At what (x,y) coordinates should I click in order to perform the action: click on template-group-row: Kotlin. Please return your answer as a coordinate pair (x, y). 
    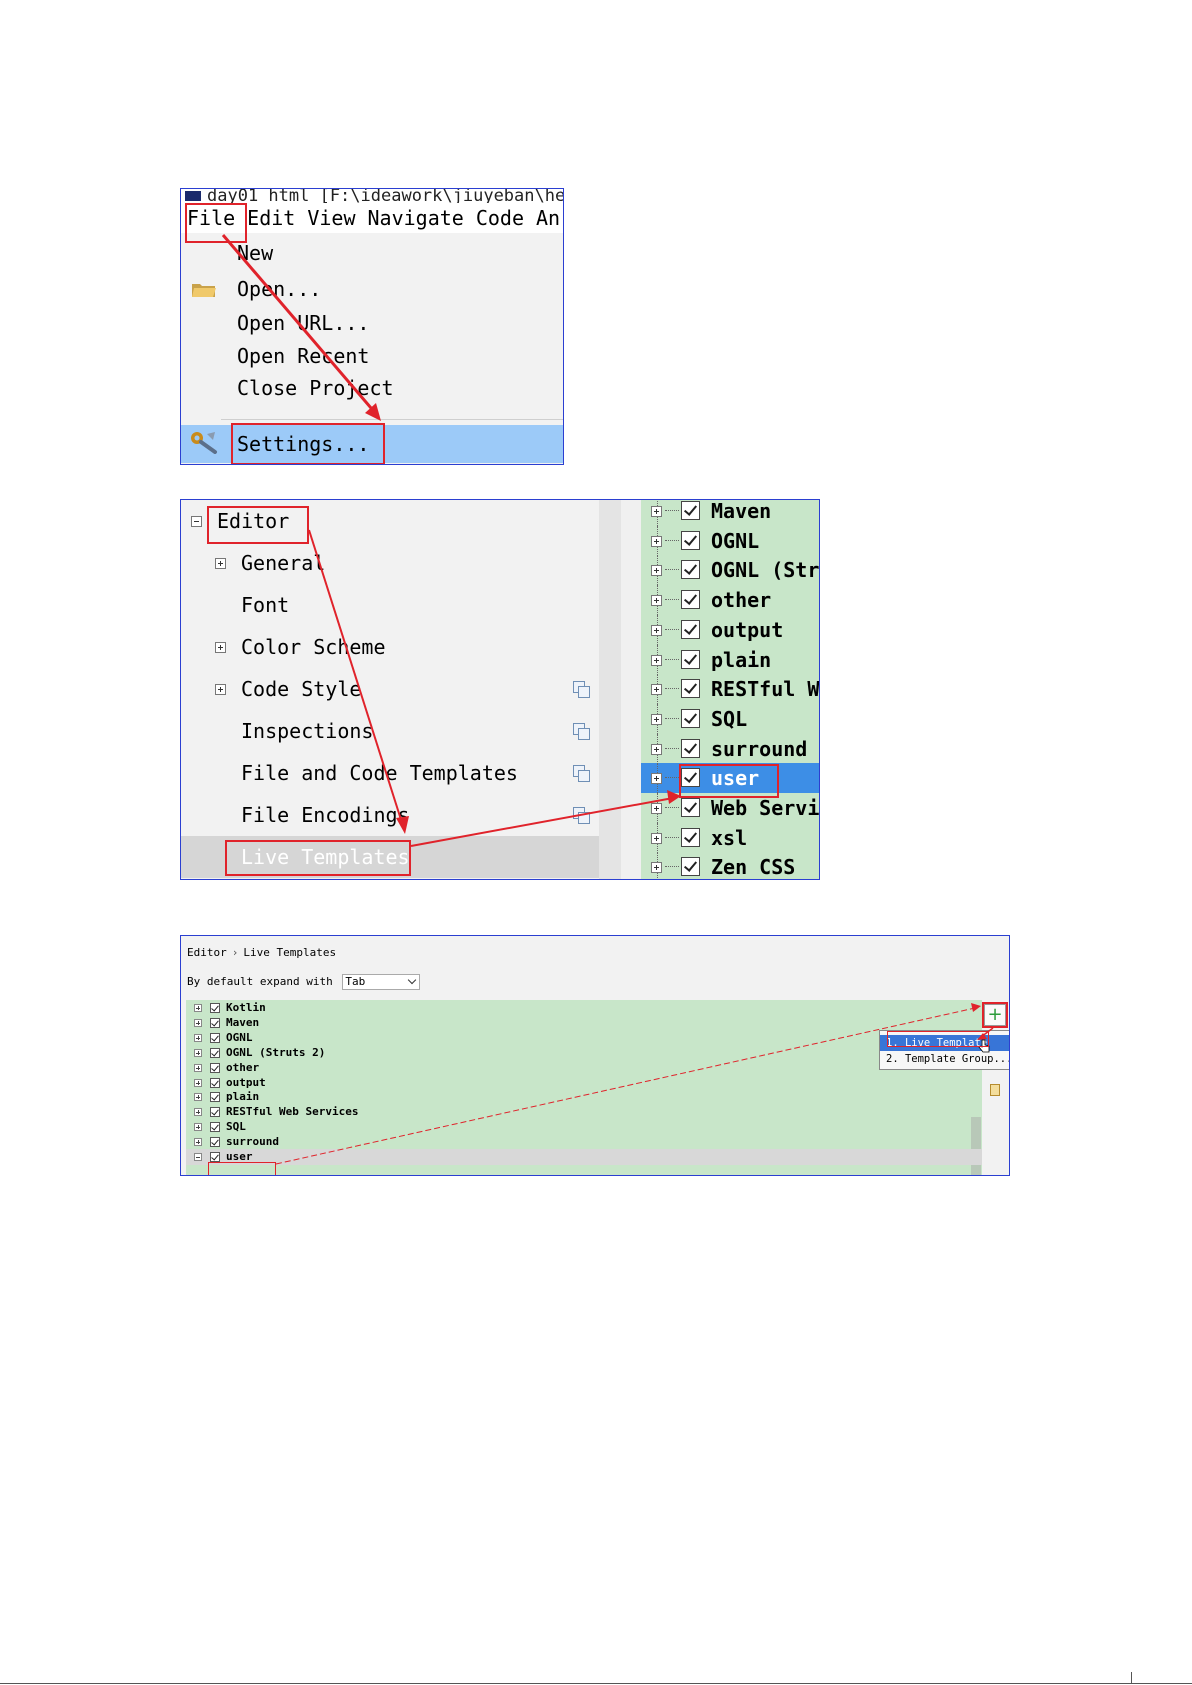
    Looking at the image, I should click on (584, 1008).